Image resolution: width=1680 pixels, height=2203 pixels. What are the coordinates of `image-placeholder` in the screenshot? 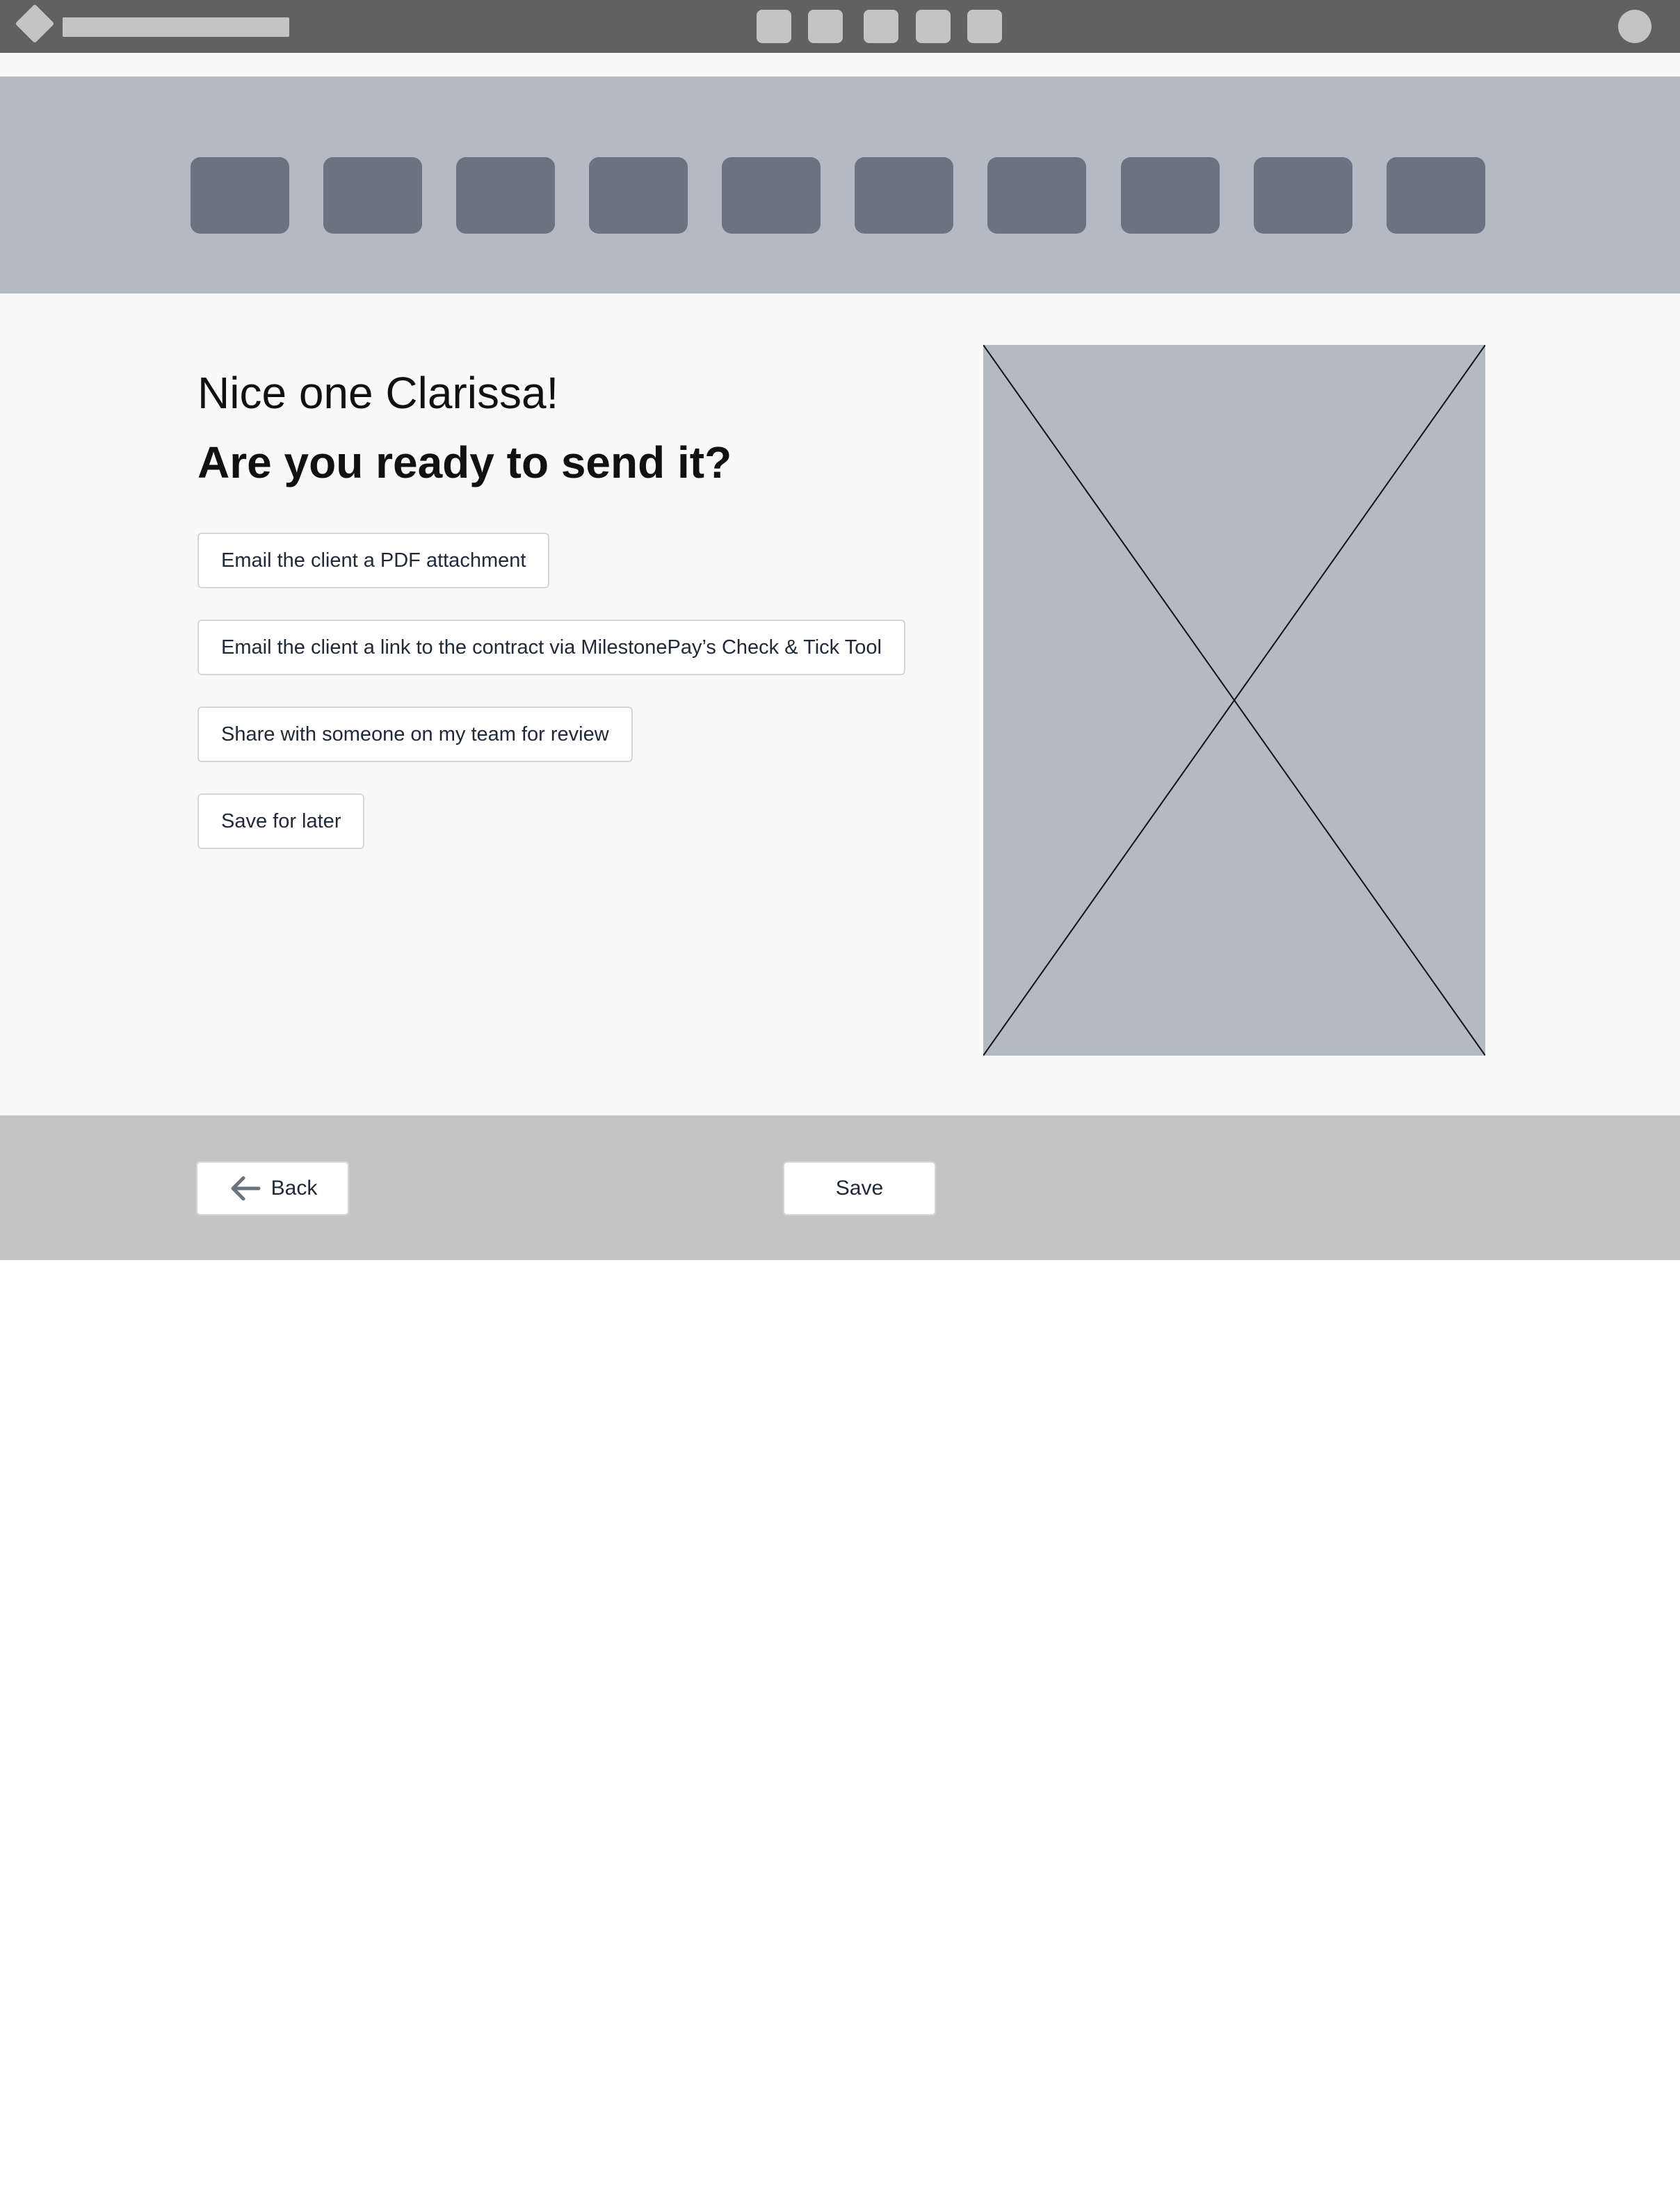 It's located at (1234, 700).